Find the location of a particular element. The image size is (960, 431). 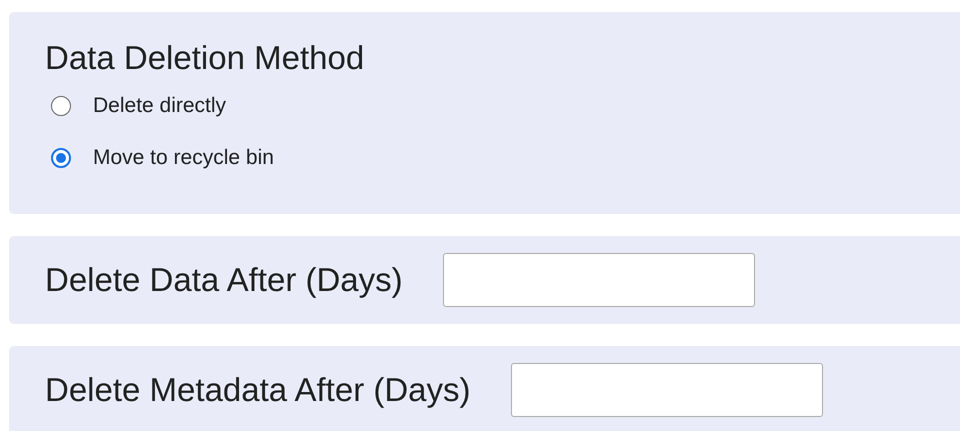

radio-option: Delete directly is located at coordinates (135, 106).